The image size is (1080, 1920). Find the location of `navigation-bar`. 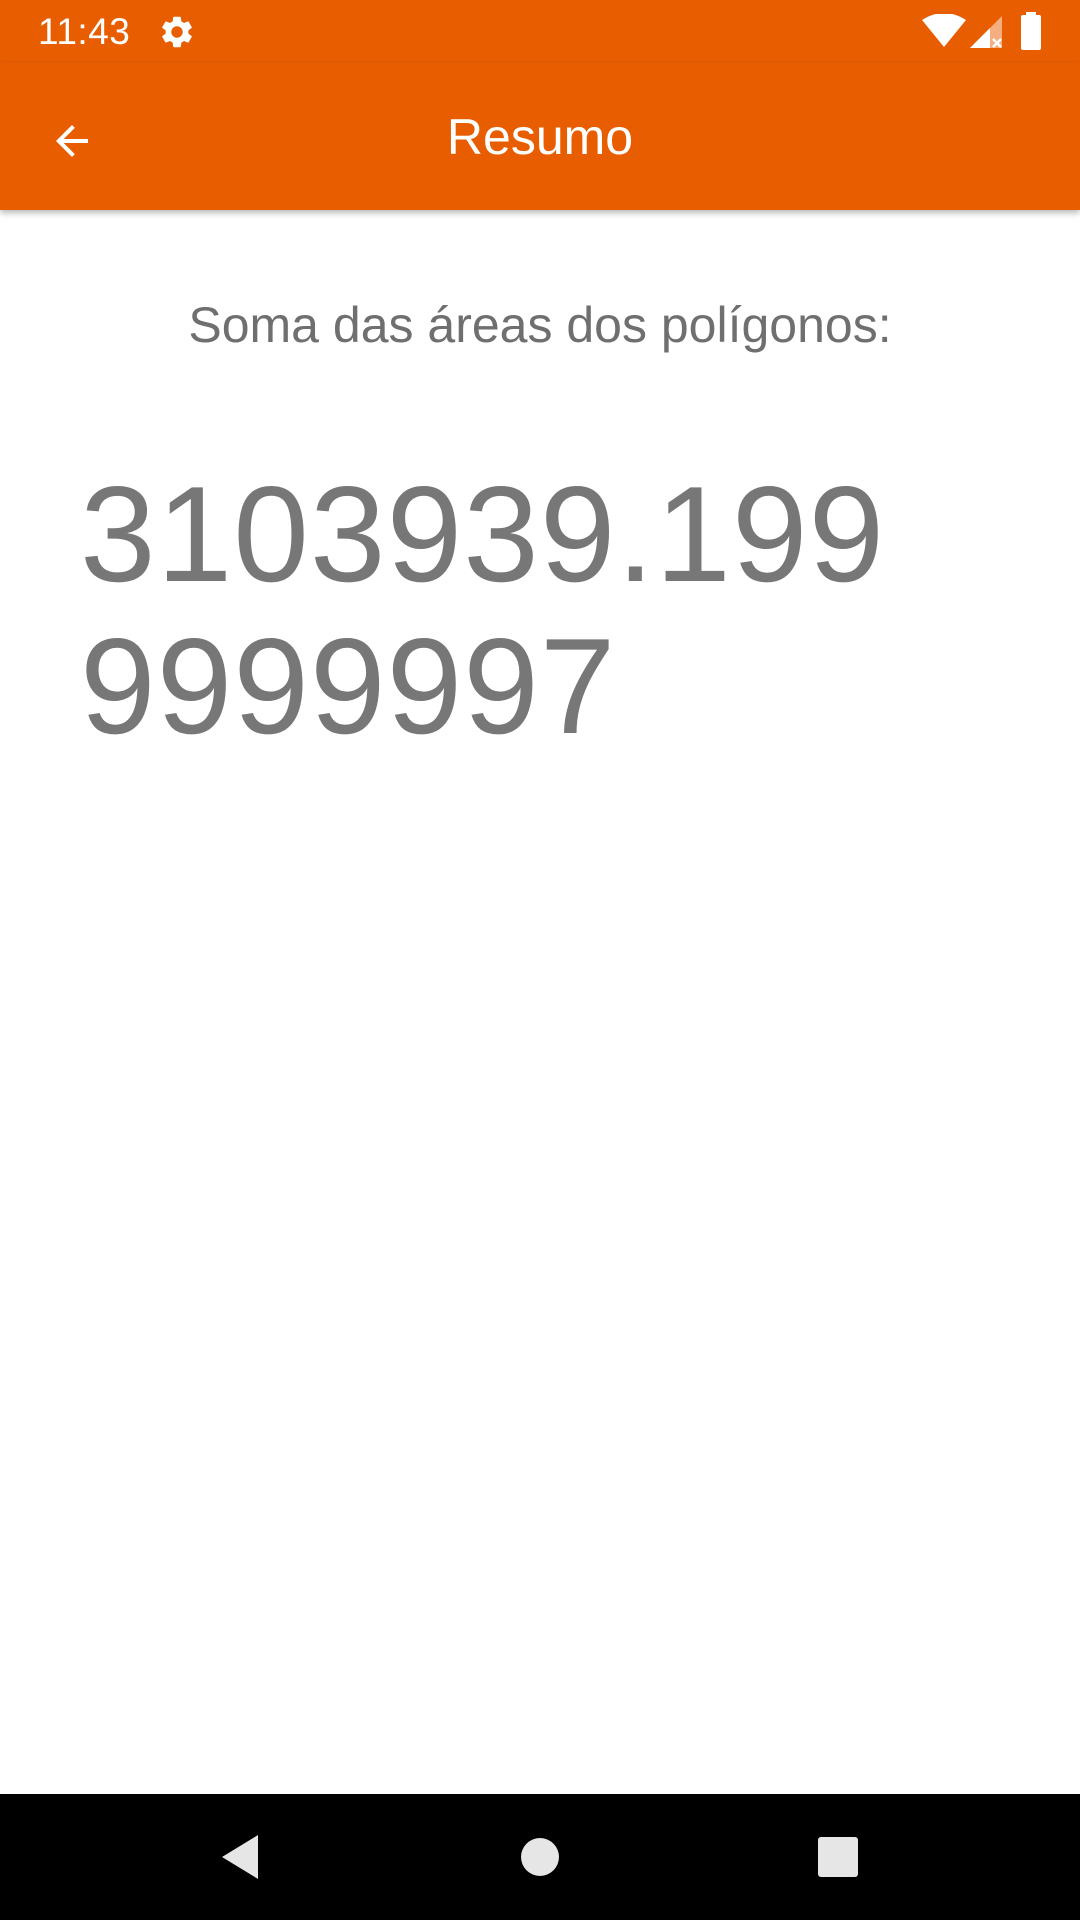

navigation-bar is located at coordinates (540, 1857).